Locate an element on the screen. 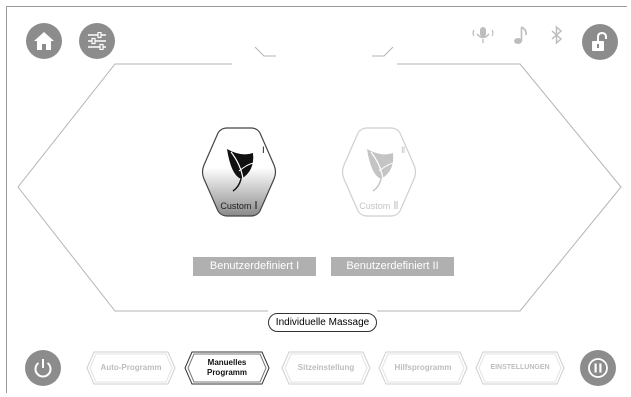 The image size is (631, 397). home-icon is located at coordinates (44, 41).